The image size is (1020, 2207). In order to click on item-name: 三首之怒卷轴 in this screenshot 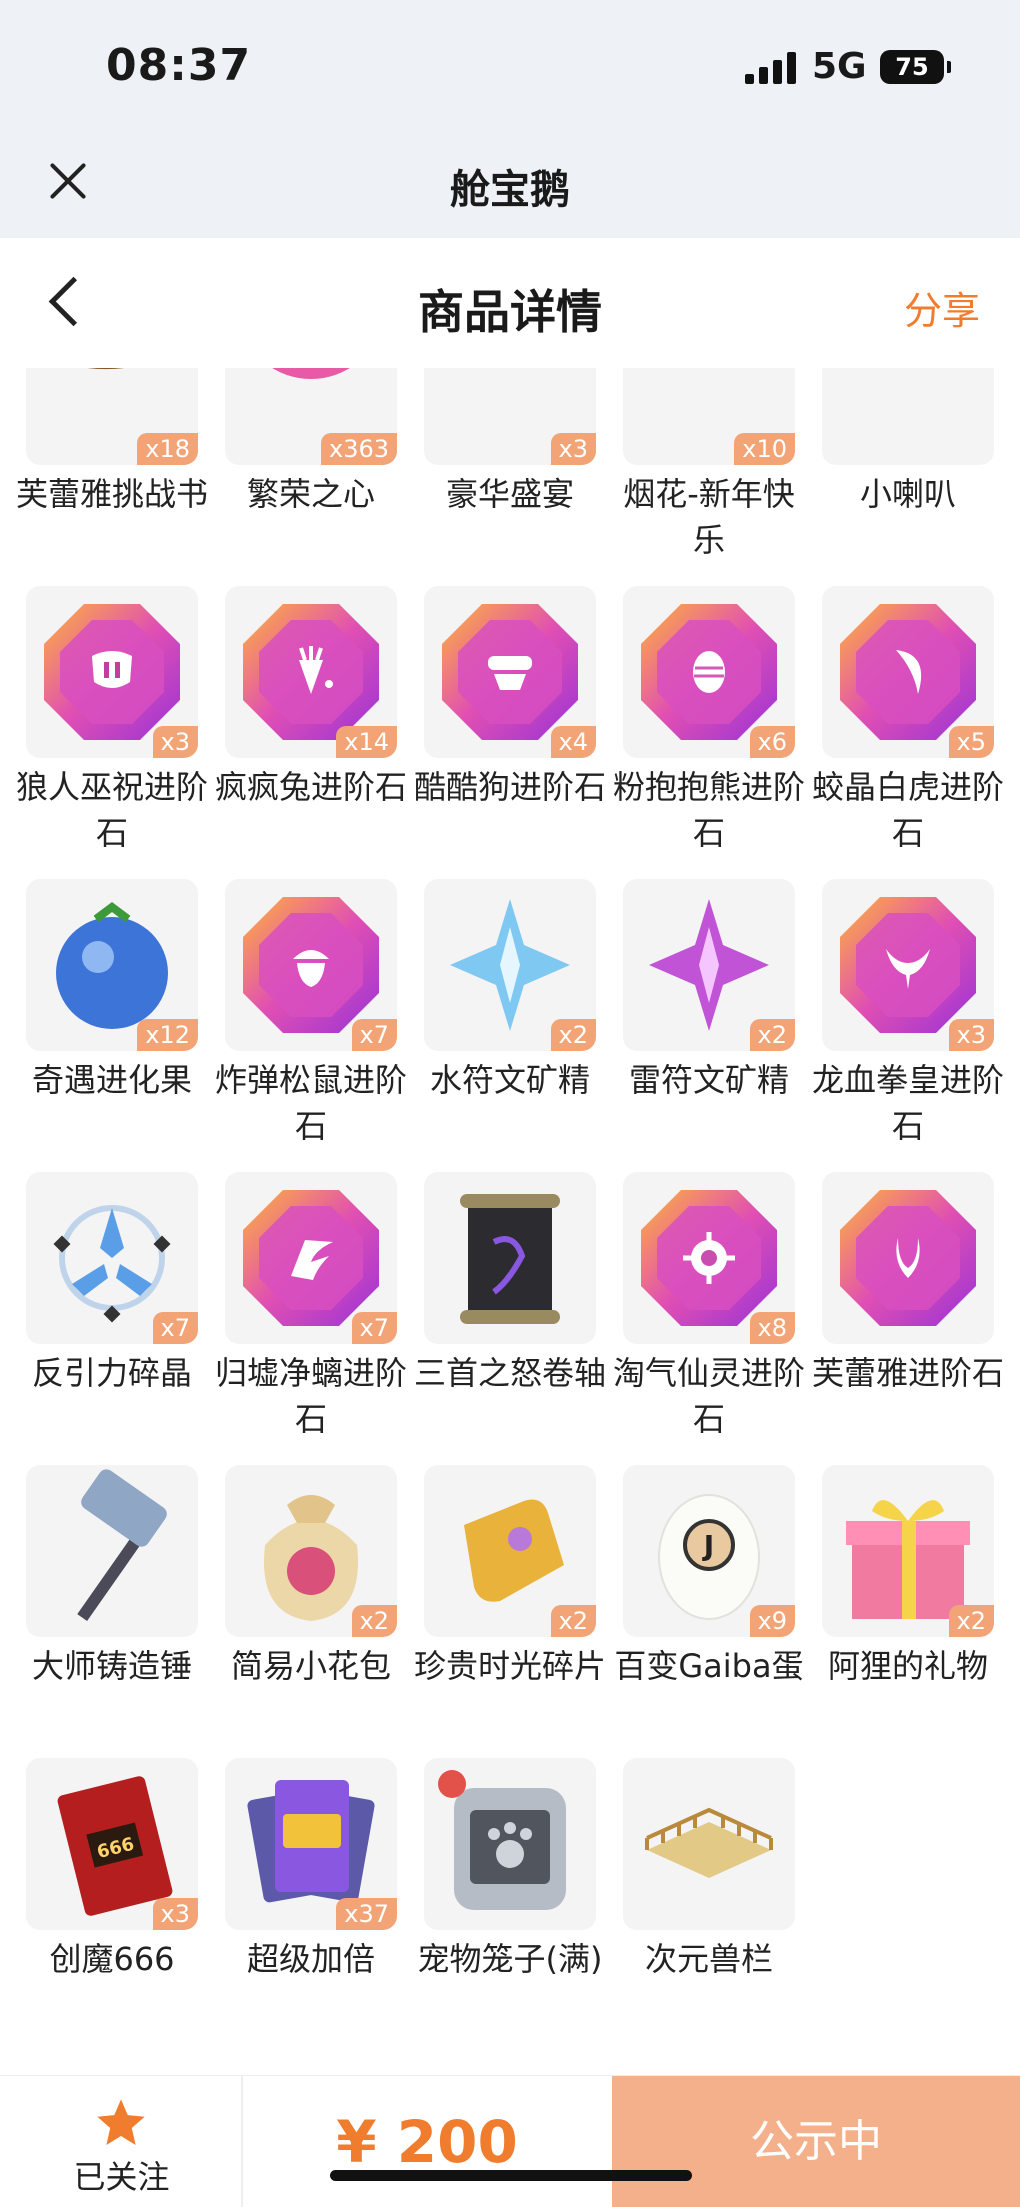, I will do `click(509, 1373)`.